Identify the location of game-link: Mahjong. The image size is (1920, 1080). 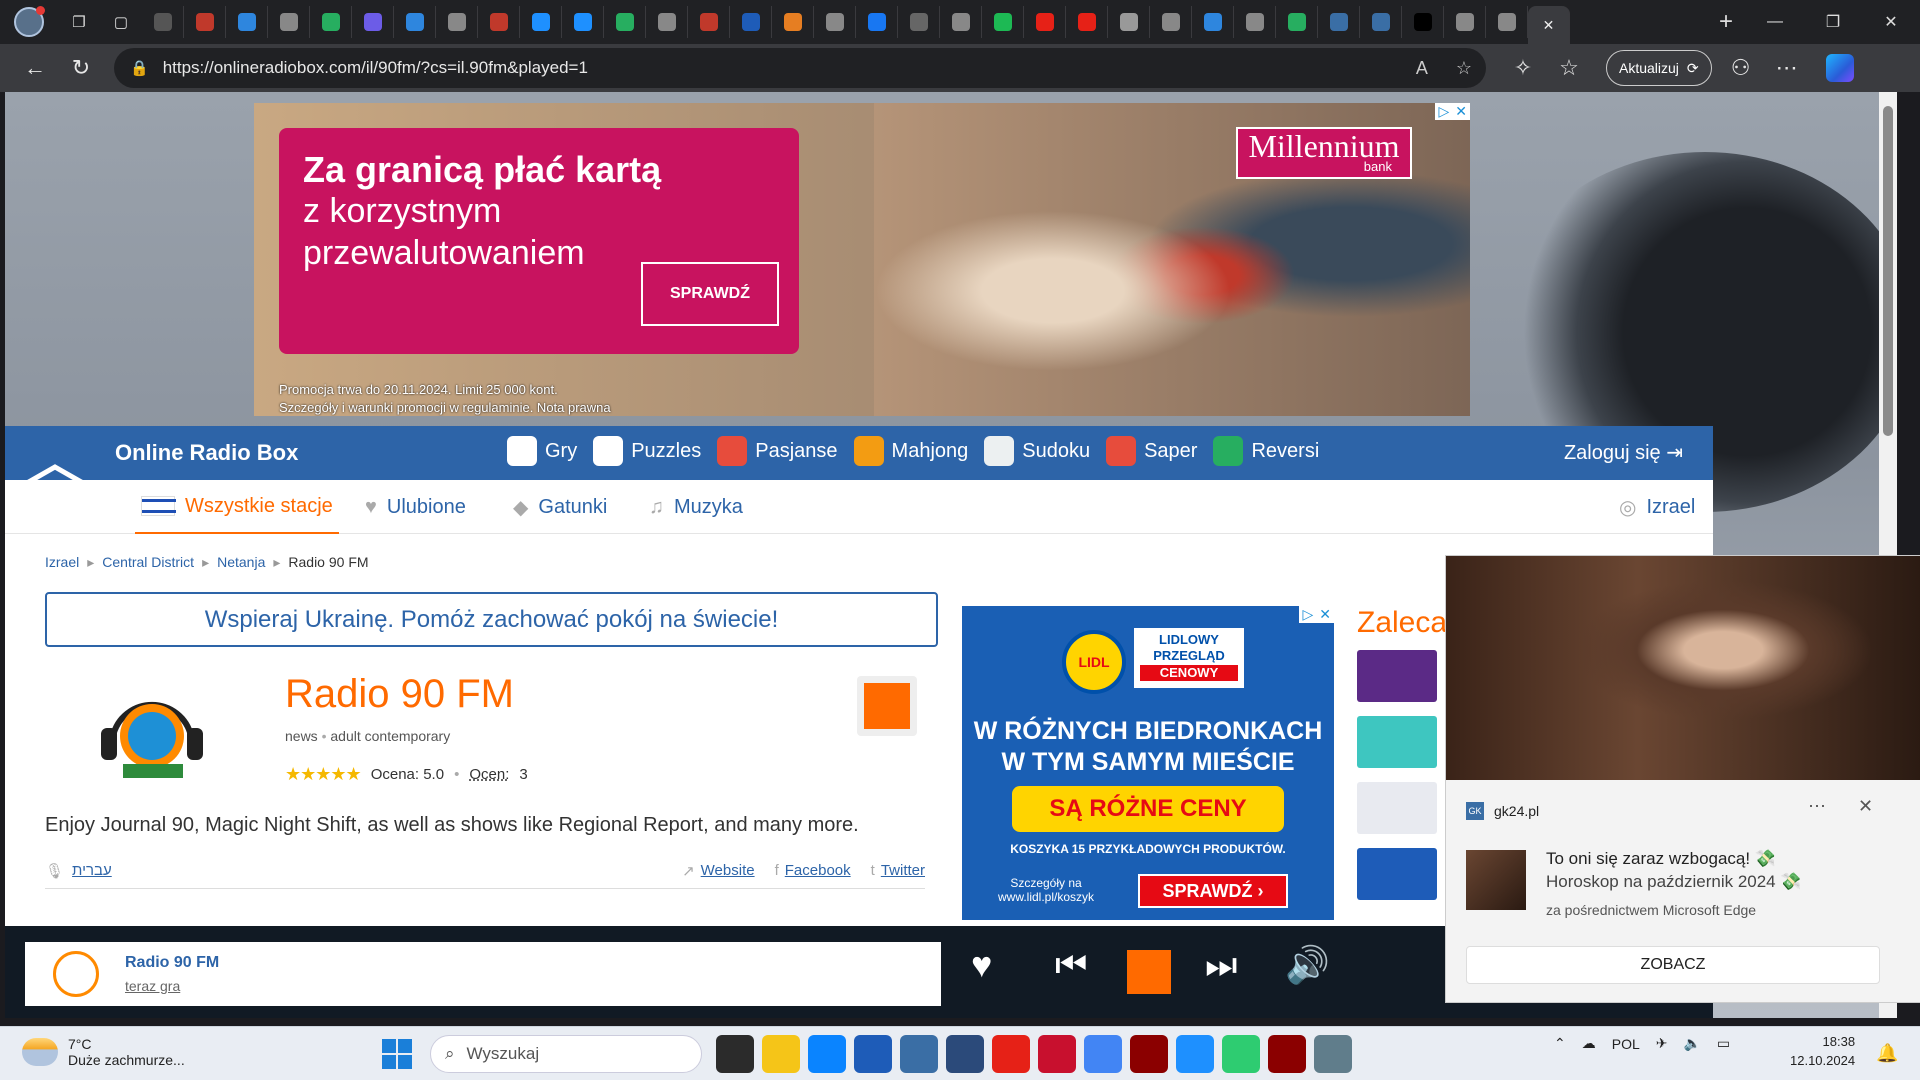
(910, 451).